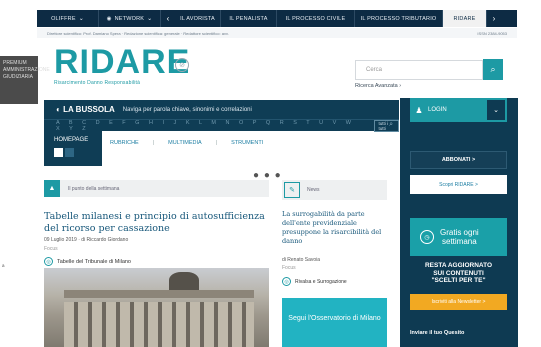  Describe the element at coordinates (58, 109) in the screenshot. I see `compass-icon: ◐` at that location.